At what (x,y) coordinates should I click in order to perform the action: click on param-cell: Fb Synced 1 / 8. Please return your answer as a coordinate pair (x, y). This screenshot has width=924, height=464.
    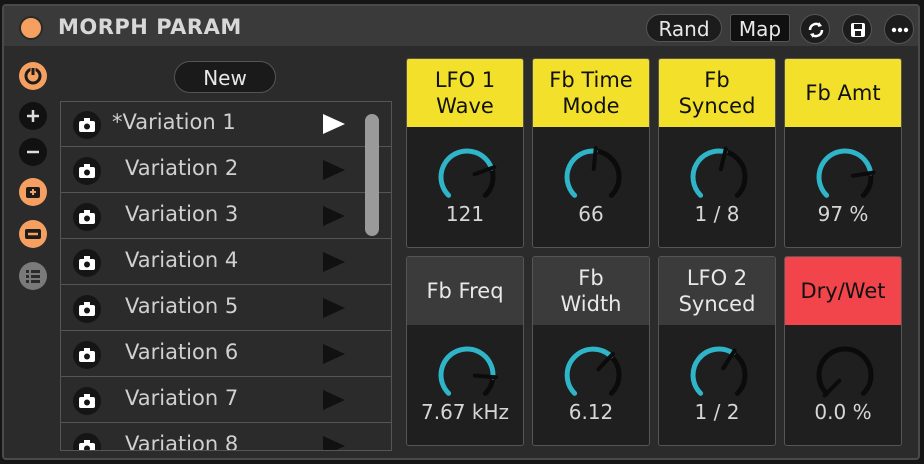
    Looking at the image, I should click on (717, 153).